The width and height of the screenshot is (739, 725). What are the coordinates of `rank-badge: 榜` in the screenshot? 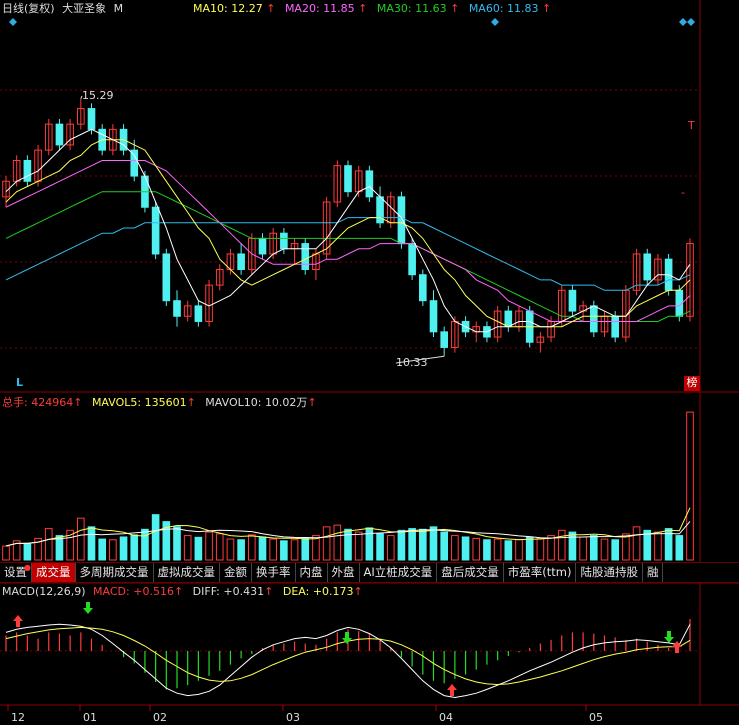 It's located at (692, 383).